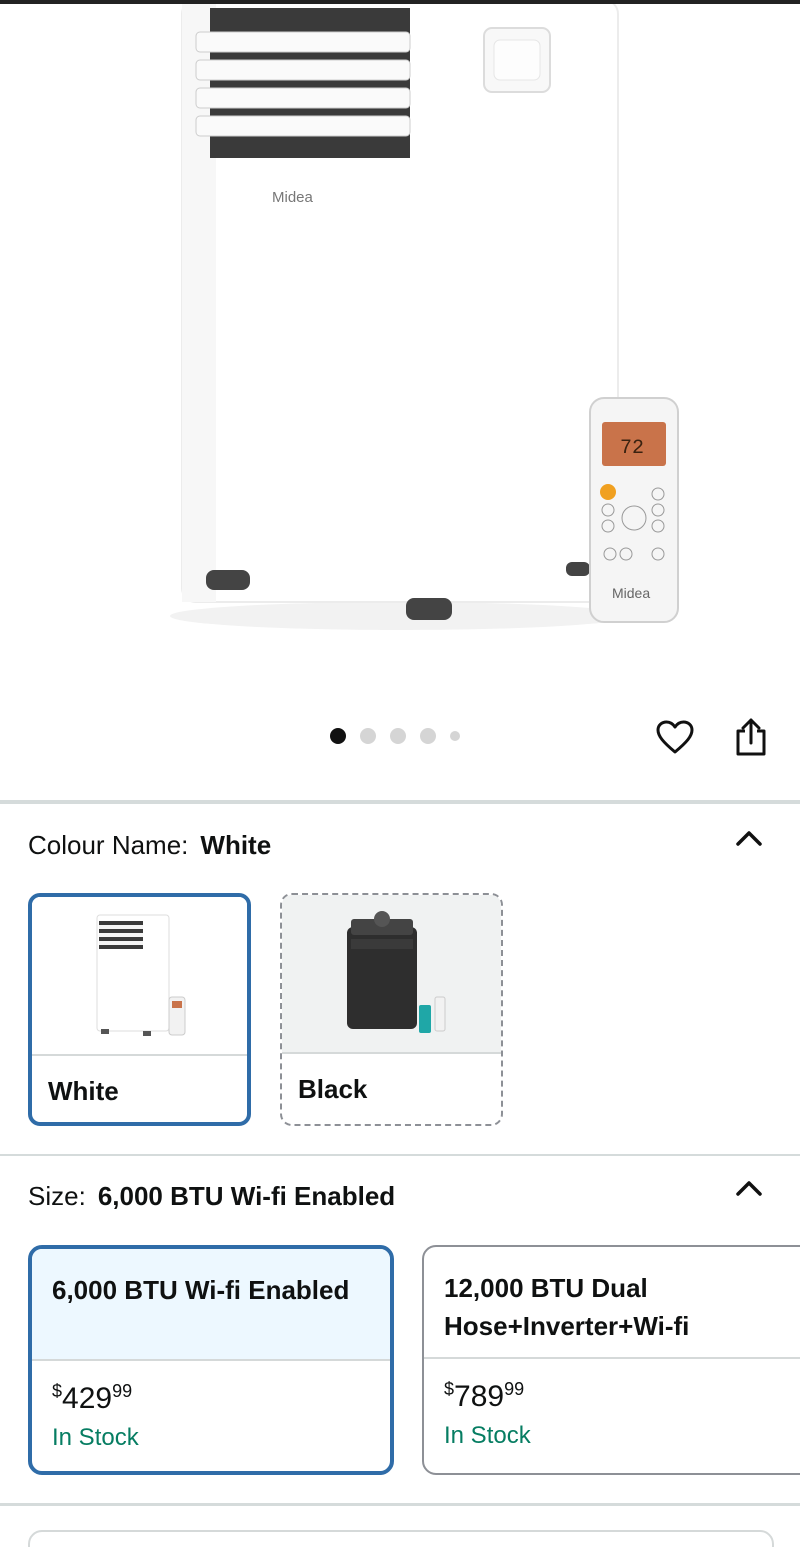  I want to click on colour-selected-value: White, so click(236, 845).